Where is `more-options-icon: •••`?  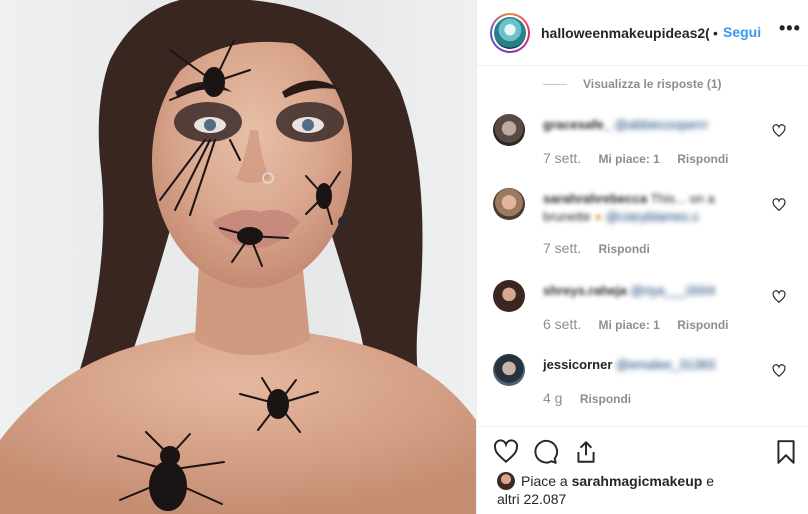 more-options-icon: ••• is located at coordinates (790, 28).